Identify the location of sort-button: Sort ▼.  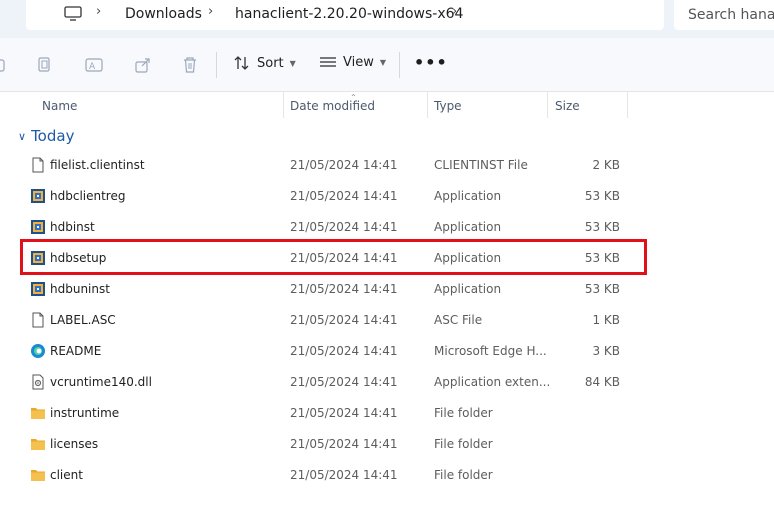
(264, 63).